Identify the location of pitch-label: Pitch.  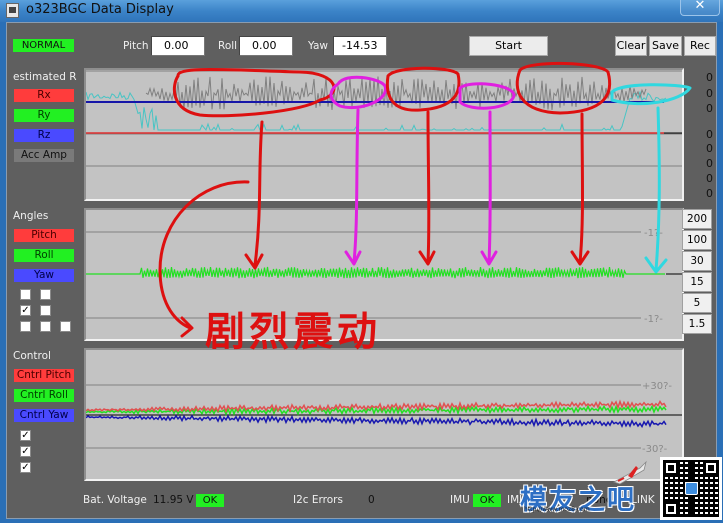
(136, 46).